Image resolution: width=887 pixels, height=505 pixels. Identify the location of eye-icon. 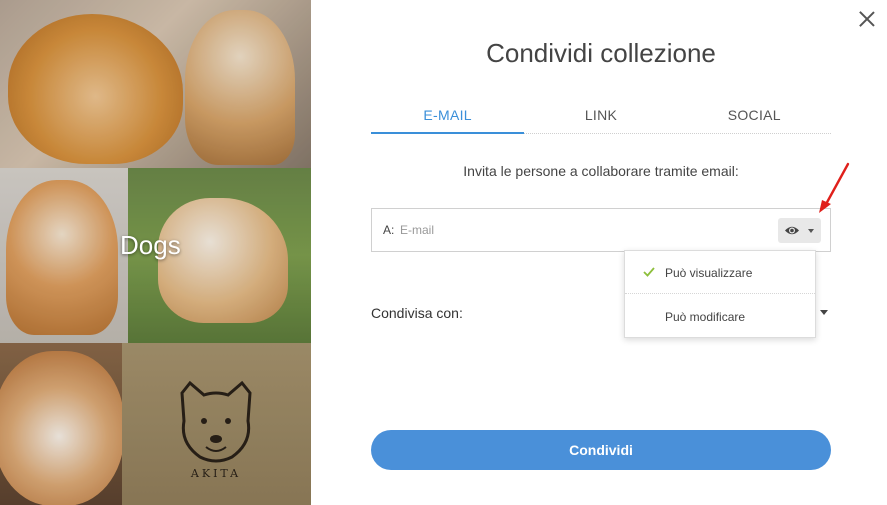
(792, 230).